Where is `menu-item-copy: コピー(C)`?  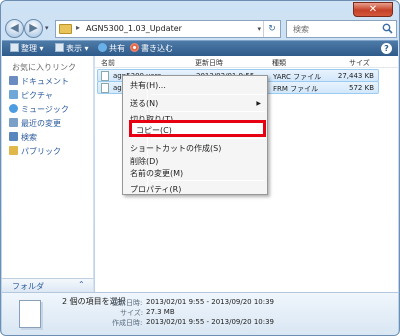
menu-item-copy: コピー(C) is located at coordinates (197, 128).